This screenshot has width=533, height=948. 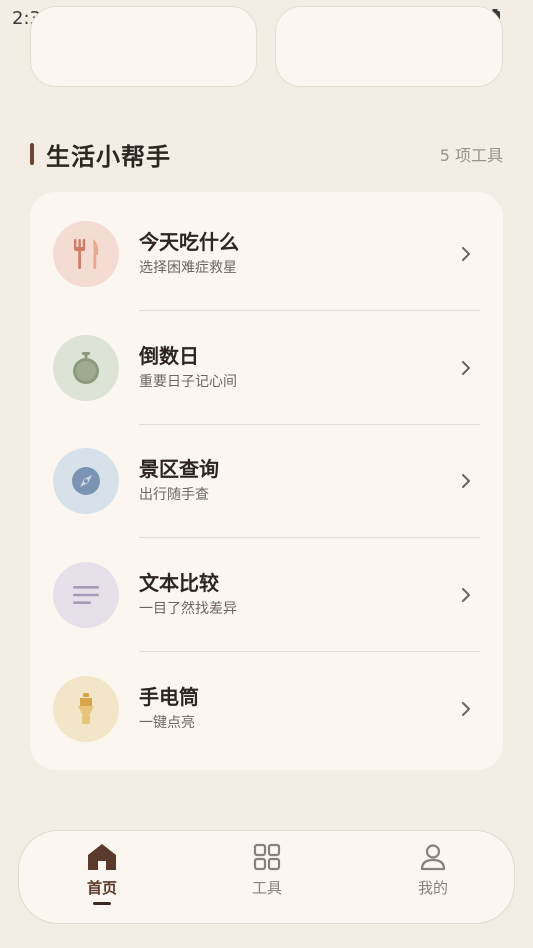 I want to click on tool-item-scenic-query: 景区查询 出行随手查, so click(x=266, y=480).